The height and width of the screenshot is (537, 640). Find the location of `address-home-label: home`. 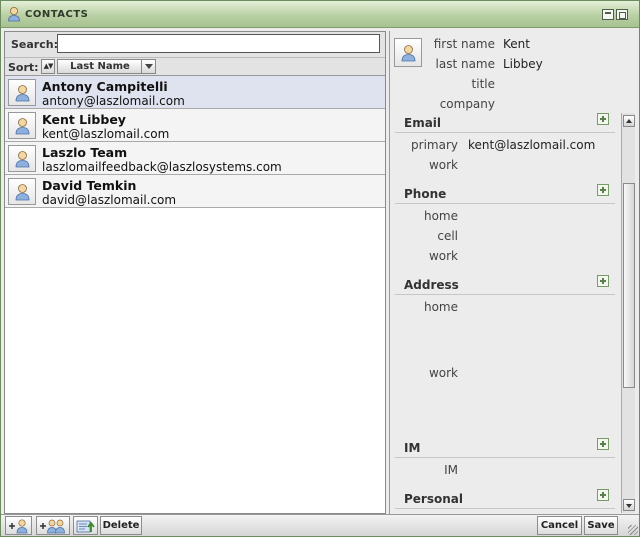

address-home-label: home is located at coordinates (440, 307).